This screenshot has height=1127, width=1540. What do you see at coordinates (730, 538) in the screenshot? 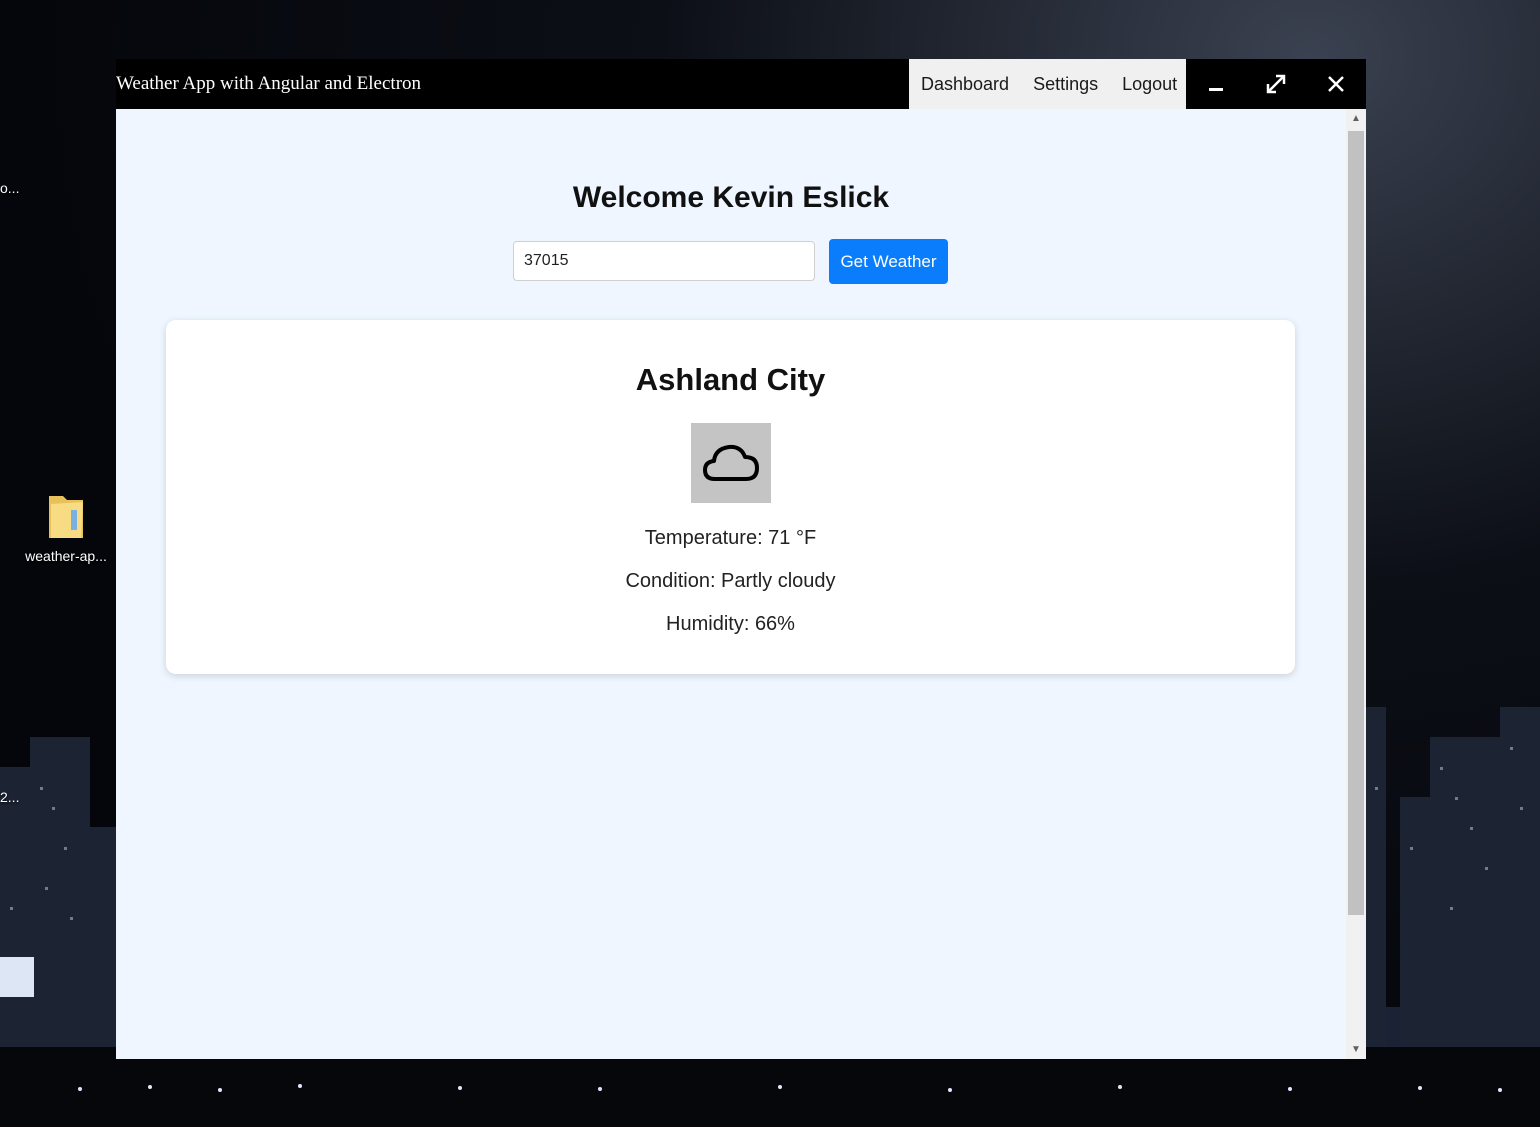
I see `temperature-text: Temperature: 71 °F` at bounding box center [730, 538].